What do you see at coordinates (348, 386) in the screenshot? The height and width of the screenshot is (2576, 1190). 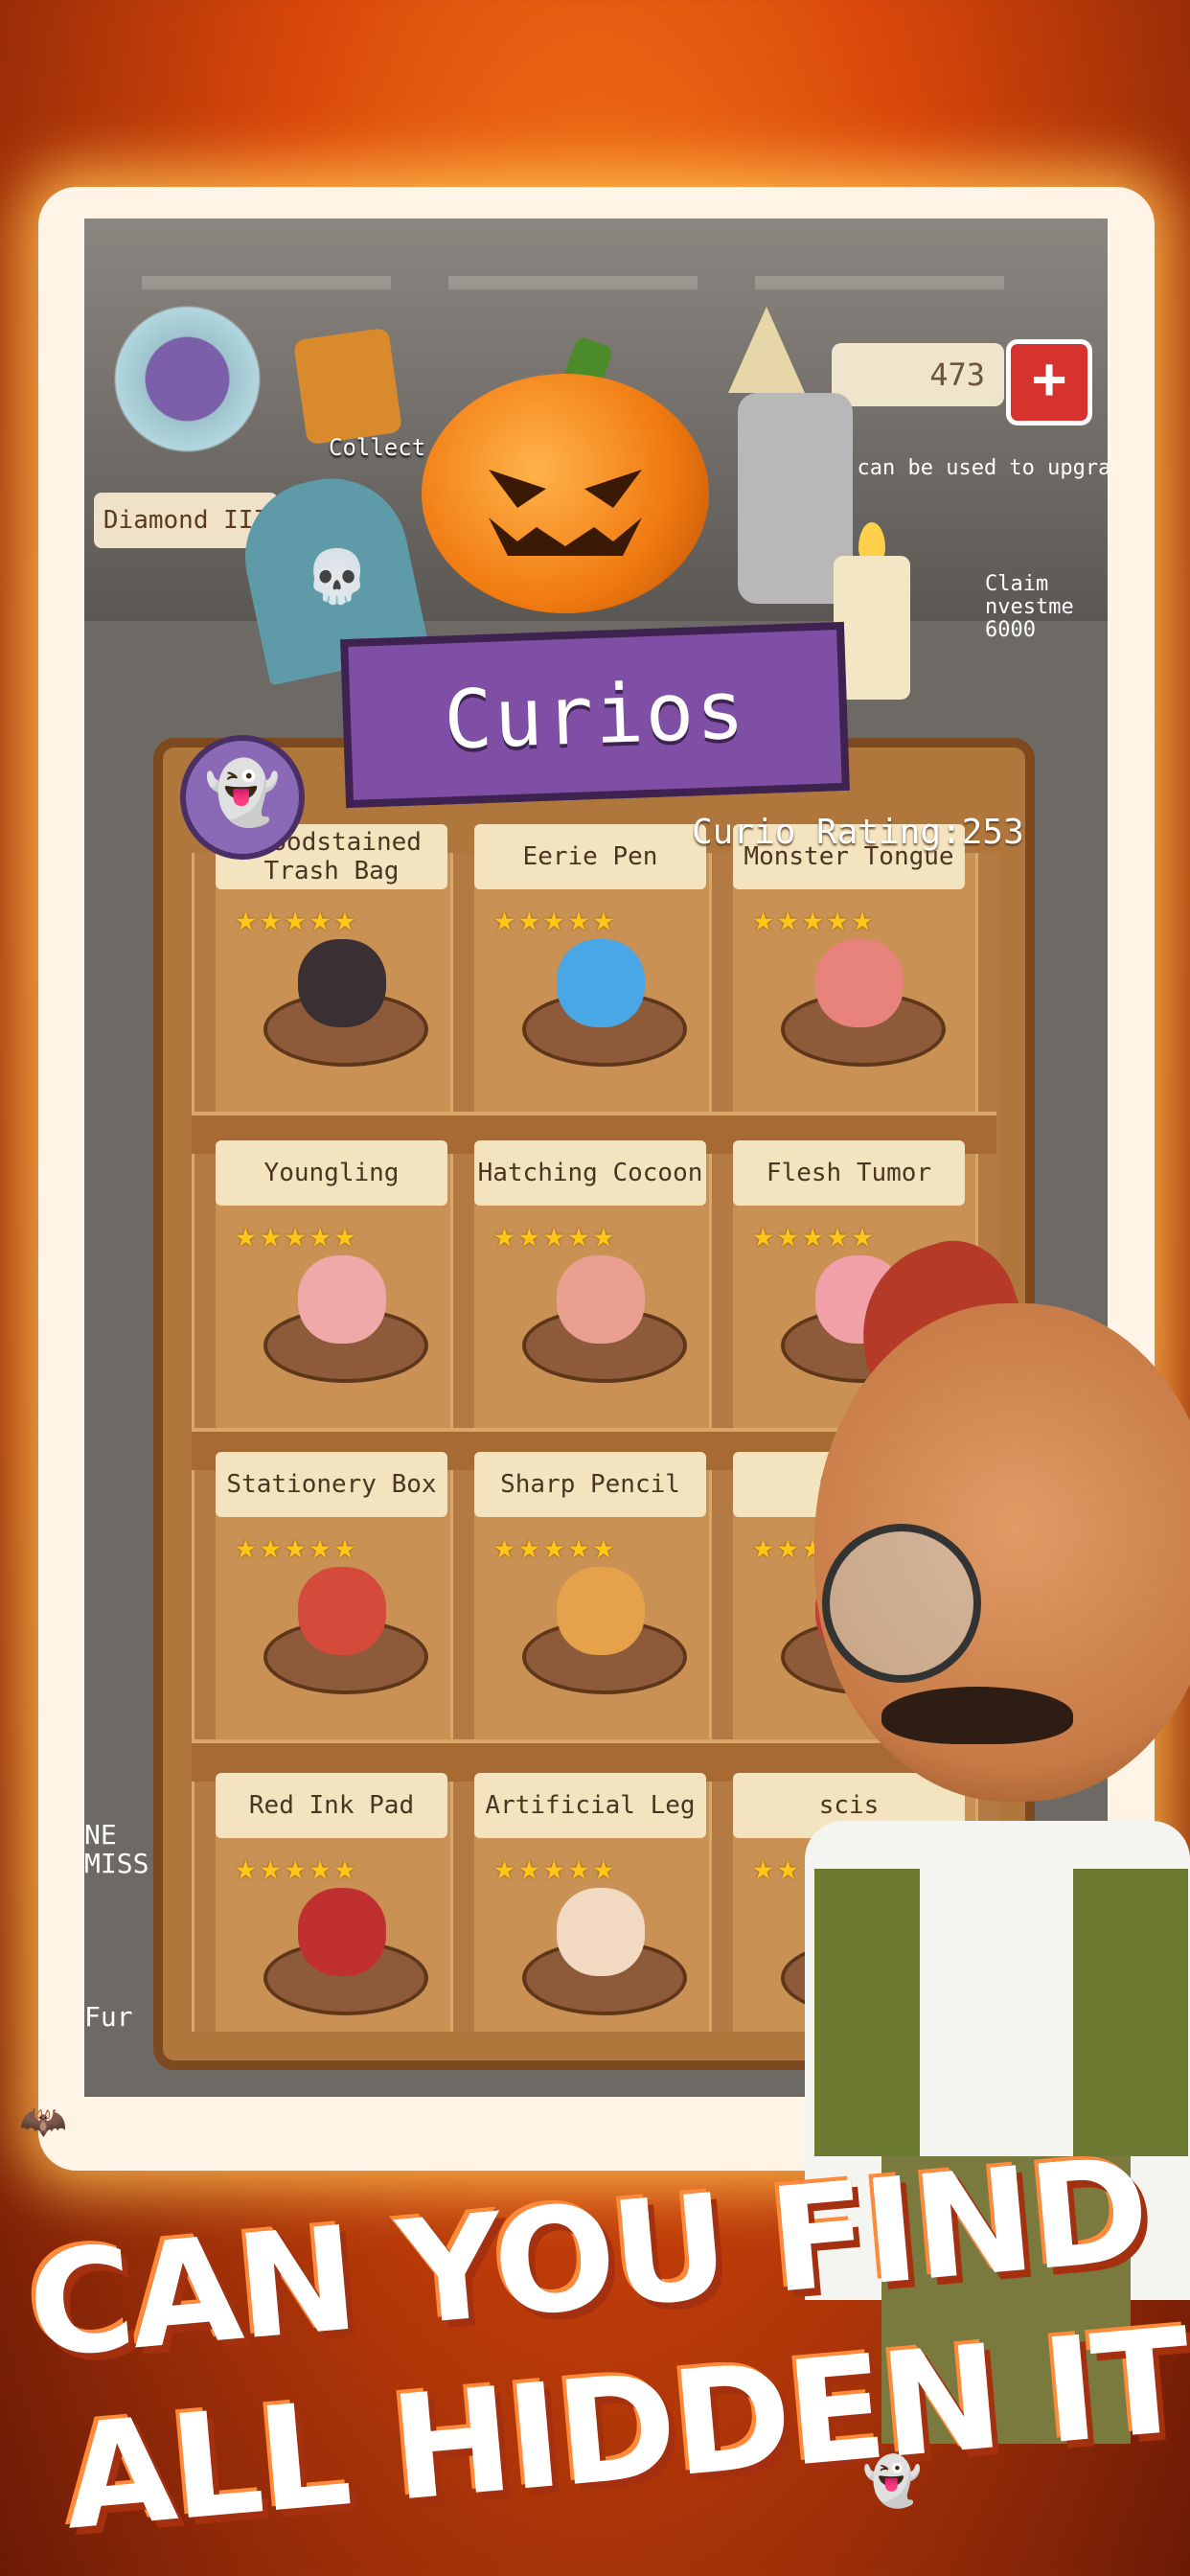 I see `collect-book-icon` at bounding box center [348, 386].